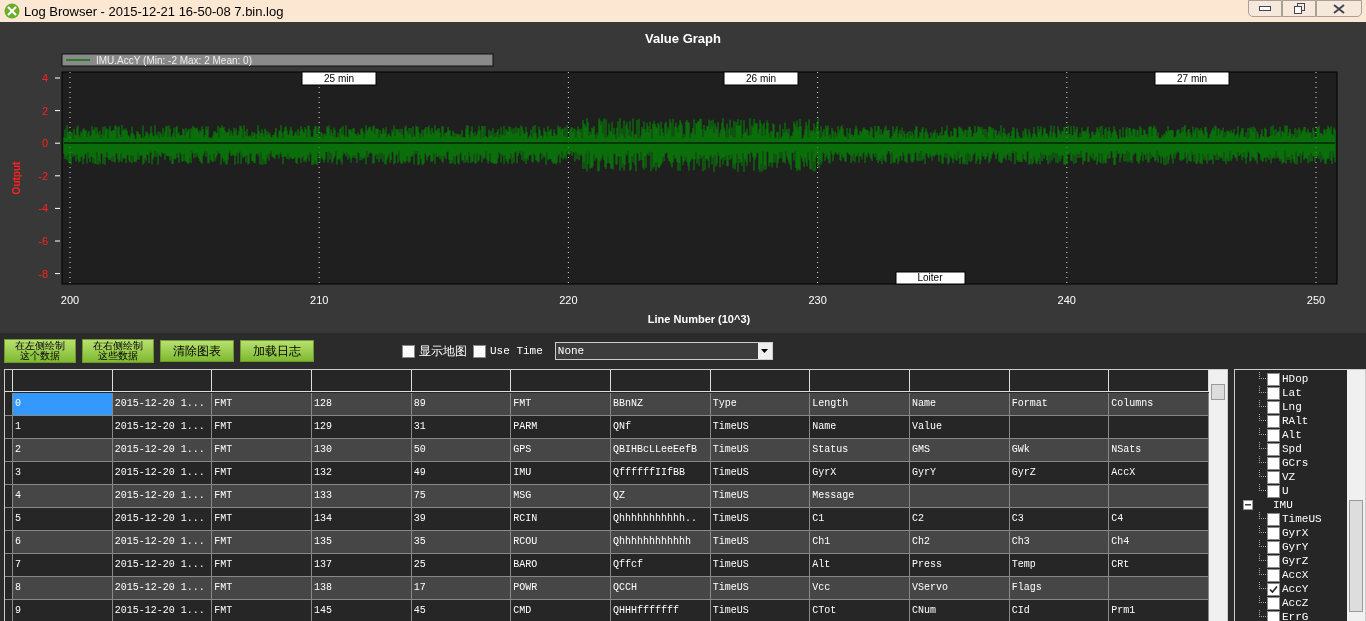  I want to click on table-cell: 3, so click(63, 473).